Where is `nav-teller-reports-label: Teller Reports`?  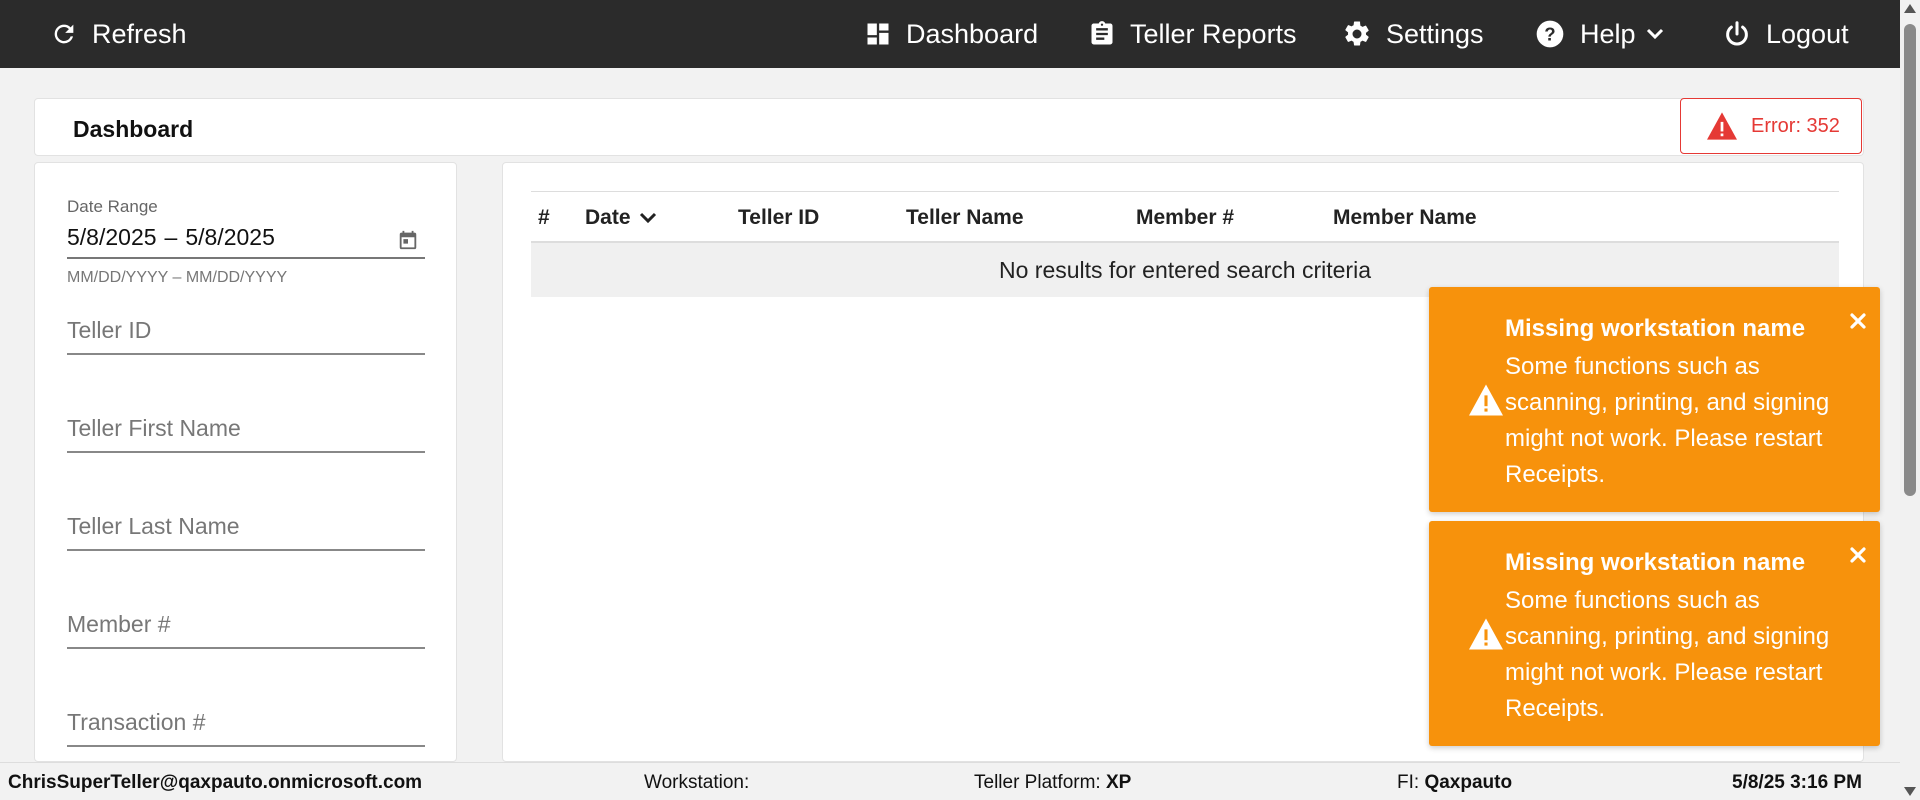
nav-teller-reports-label: Teller Reports is located at coordinates (1213, 33).